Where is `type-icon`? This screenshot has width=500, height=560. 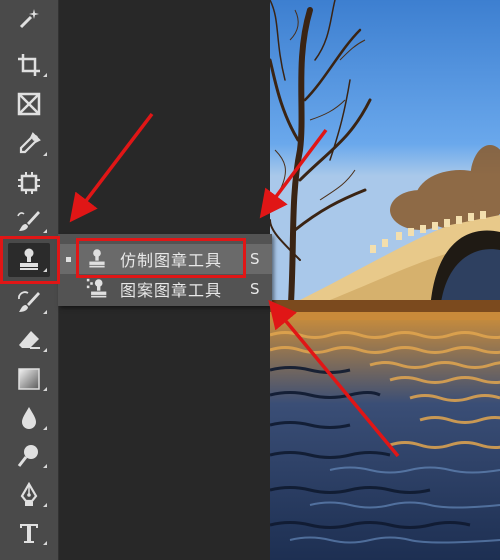 type-icon is located at coordinates (29, 533).